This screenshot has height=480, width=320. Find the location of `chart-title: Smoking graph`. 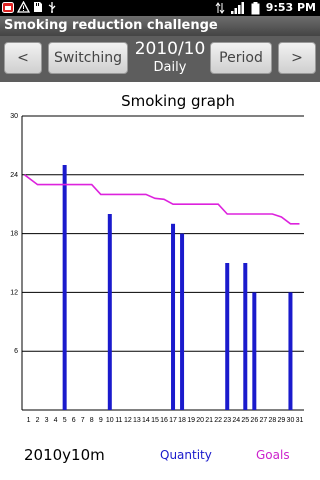

chart-title: Smoking graph is located at coordinates (178, 101).